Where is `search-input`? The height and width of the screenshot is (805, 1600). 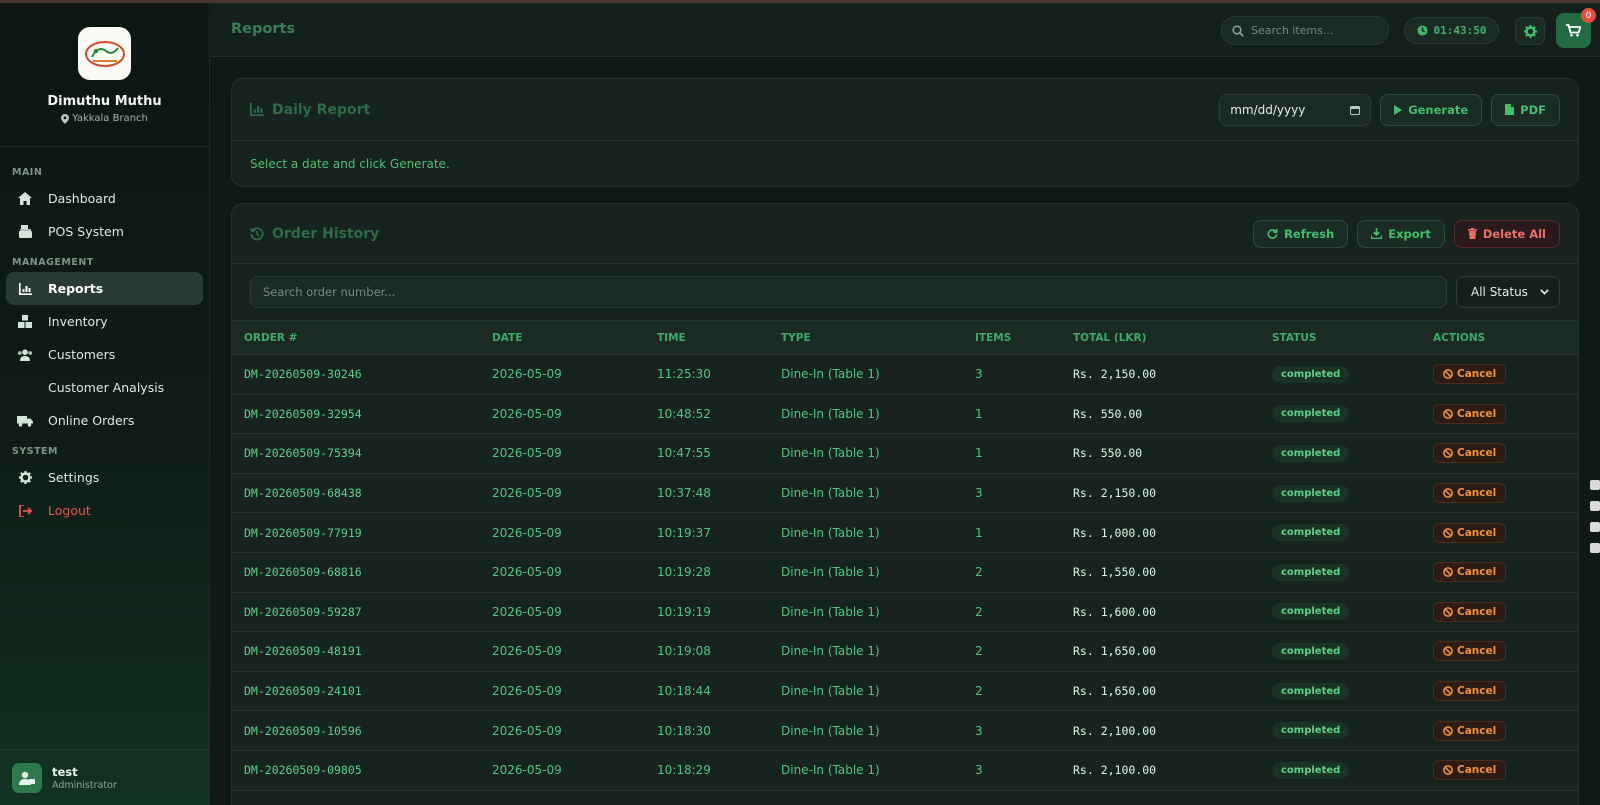
search-input is located at coordinates (1316, 30).